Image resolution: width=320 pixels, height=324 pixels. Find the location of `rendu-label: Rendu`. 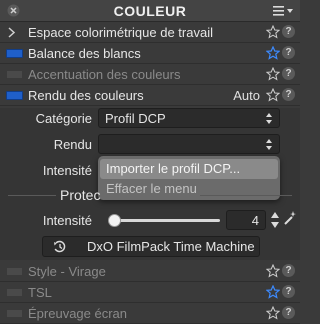

rendu-label: Rendu is located at coordinates (72, 144).